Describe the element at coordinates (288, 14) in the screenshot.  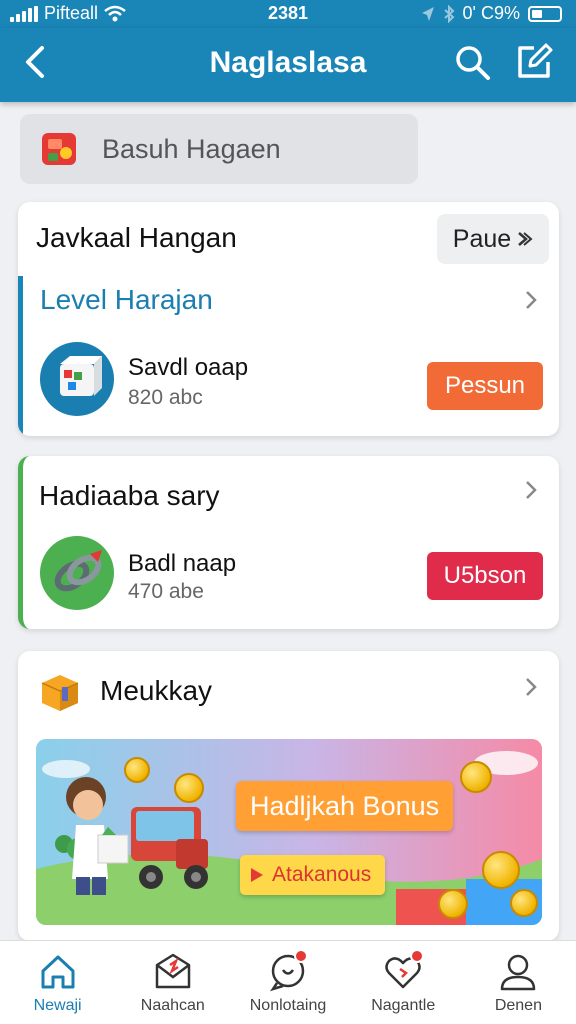
I see `status-bar: Pifteall 2381 0' C9%` at that location.